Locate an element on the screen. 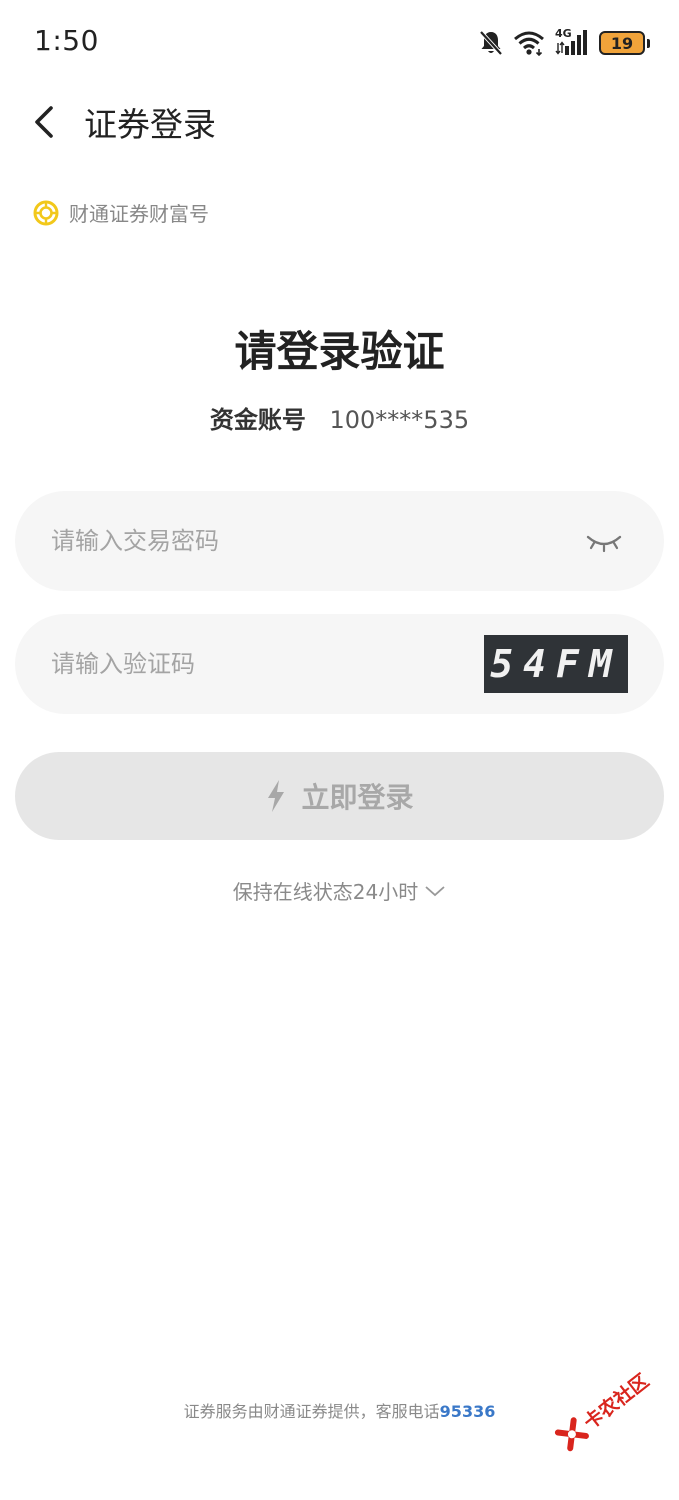  nav-bar: 证券登录 is located at coordinates (339, 122).